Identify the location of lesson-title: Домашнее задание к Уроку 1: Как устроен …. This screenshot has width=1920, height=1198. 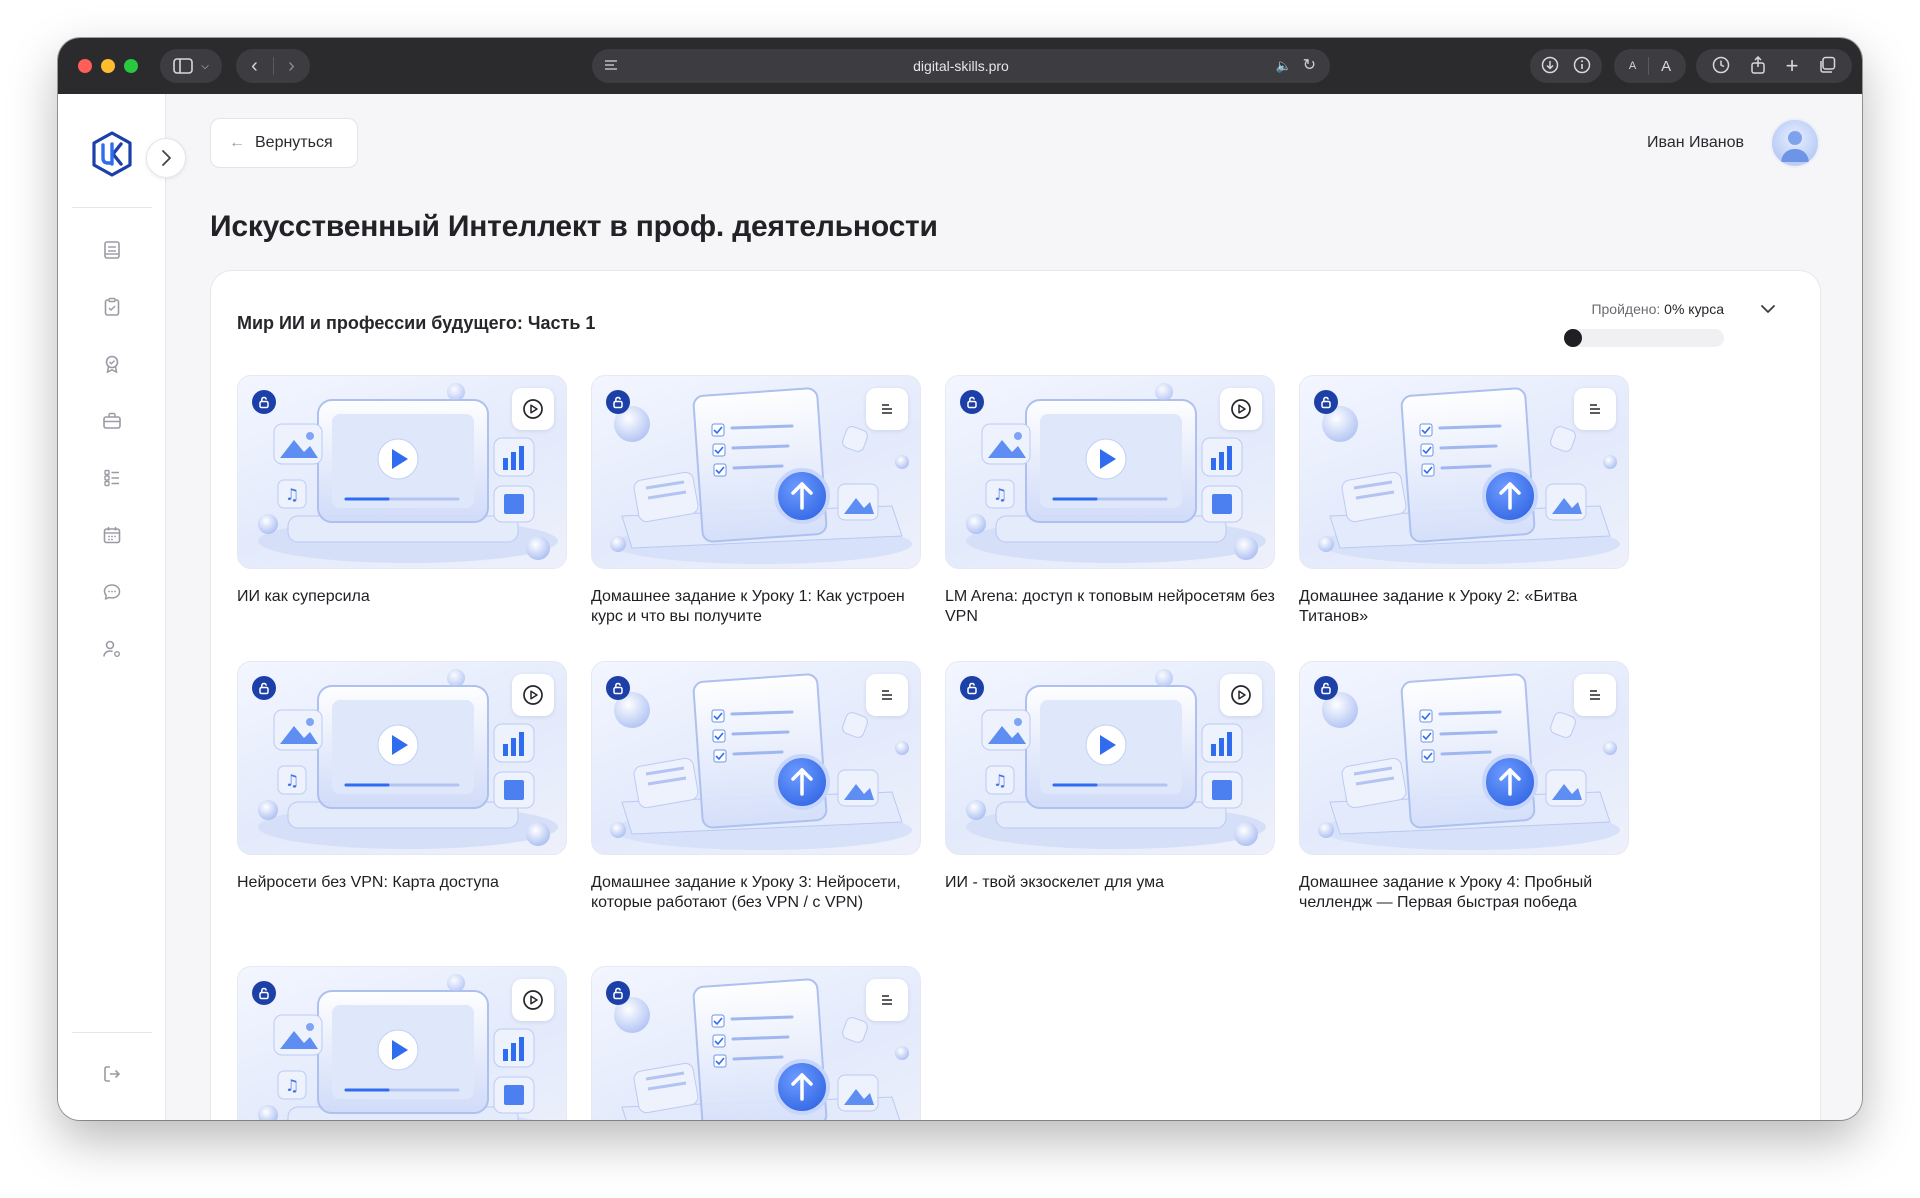
(756, 607).